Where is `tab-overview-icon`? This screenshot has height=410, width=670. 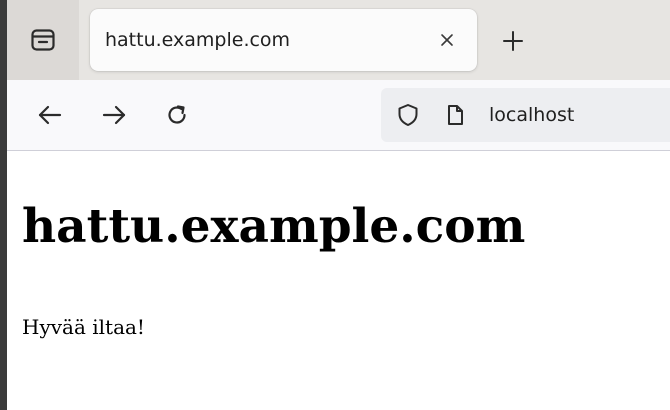 tab-overview-icon is located at coordinates (43, 40).